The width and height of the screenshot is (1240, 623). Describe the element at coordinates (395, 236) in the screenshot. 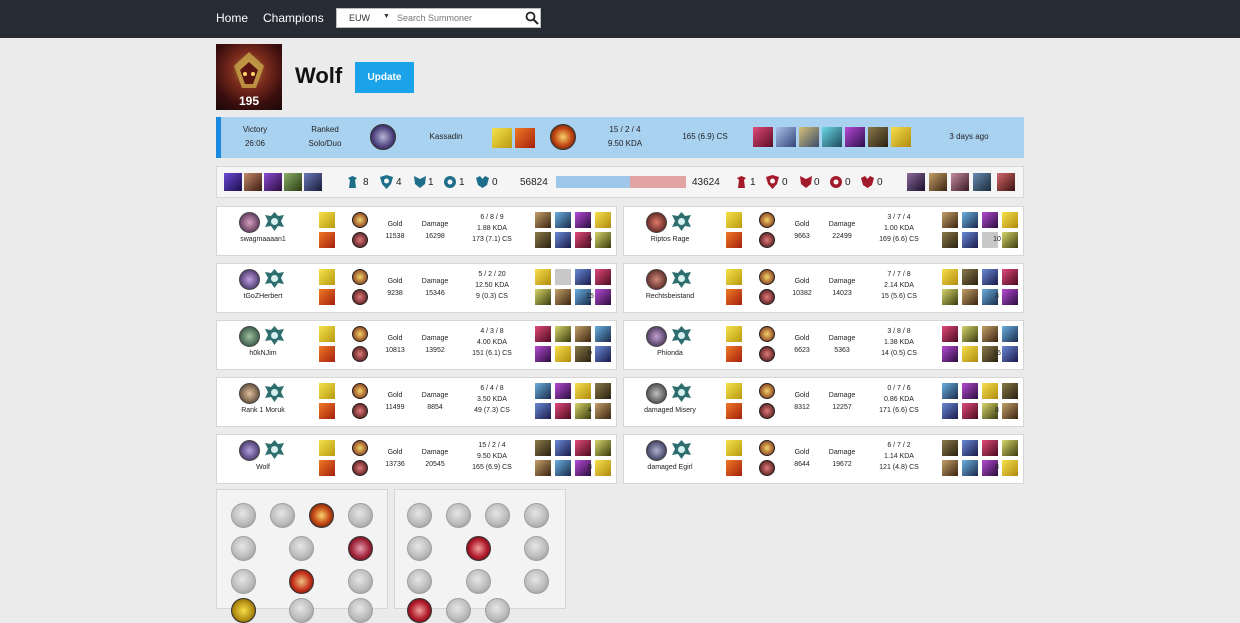

I see `gold-value: 11538` at that location.